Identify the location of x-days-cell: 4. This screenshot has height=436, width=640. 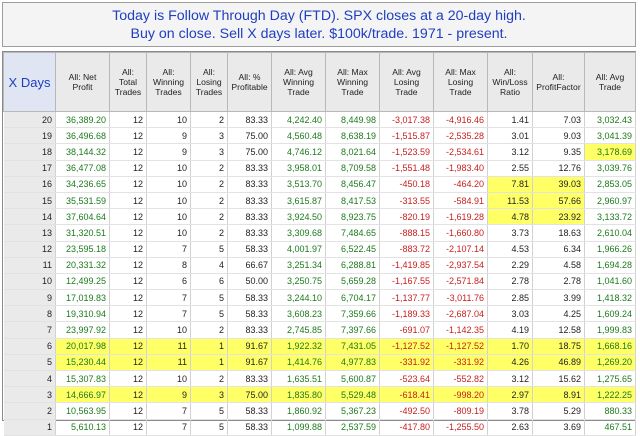
(29, 379).